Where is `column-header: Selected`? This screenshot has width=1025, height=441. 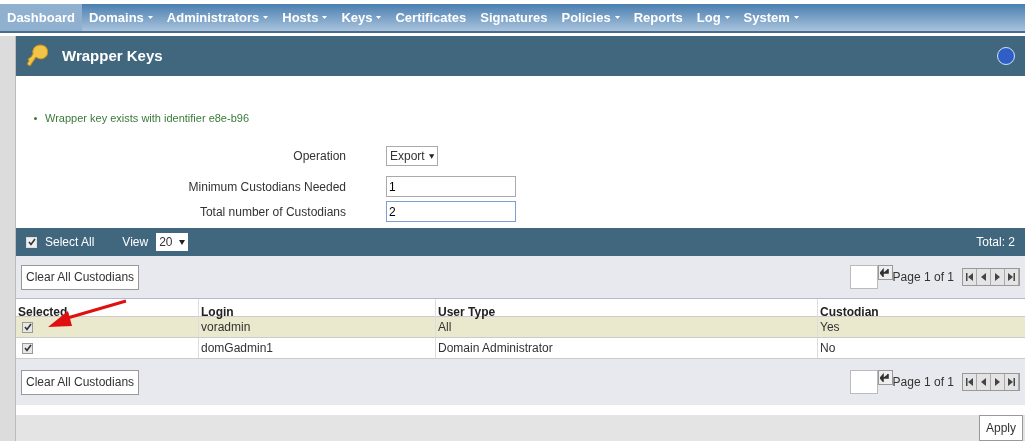
column-header: Selected is located at coordinates (43, 312).